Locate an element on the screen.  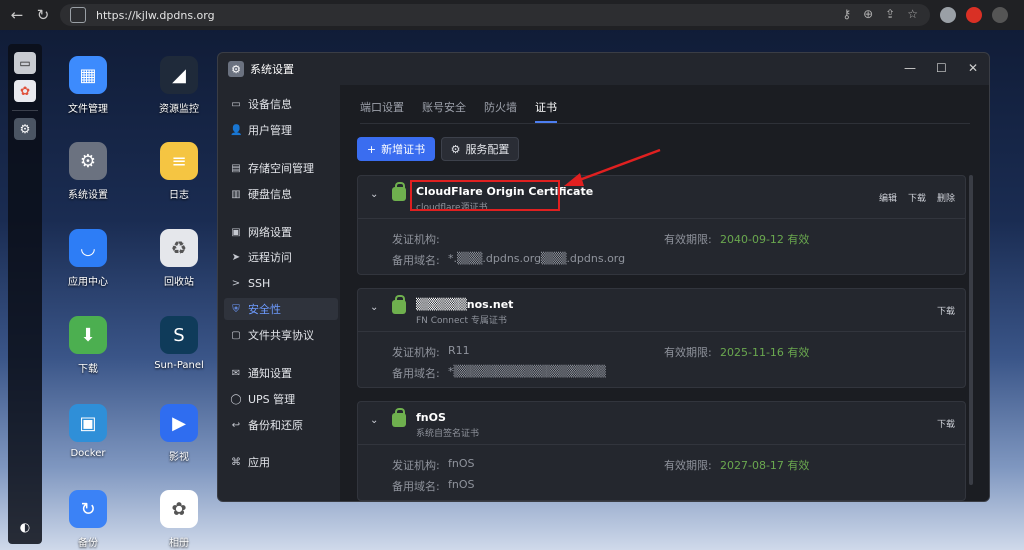
sidebar-item-label: 用户管理 is located at coordinates (270, 130).